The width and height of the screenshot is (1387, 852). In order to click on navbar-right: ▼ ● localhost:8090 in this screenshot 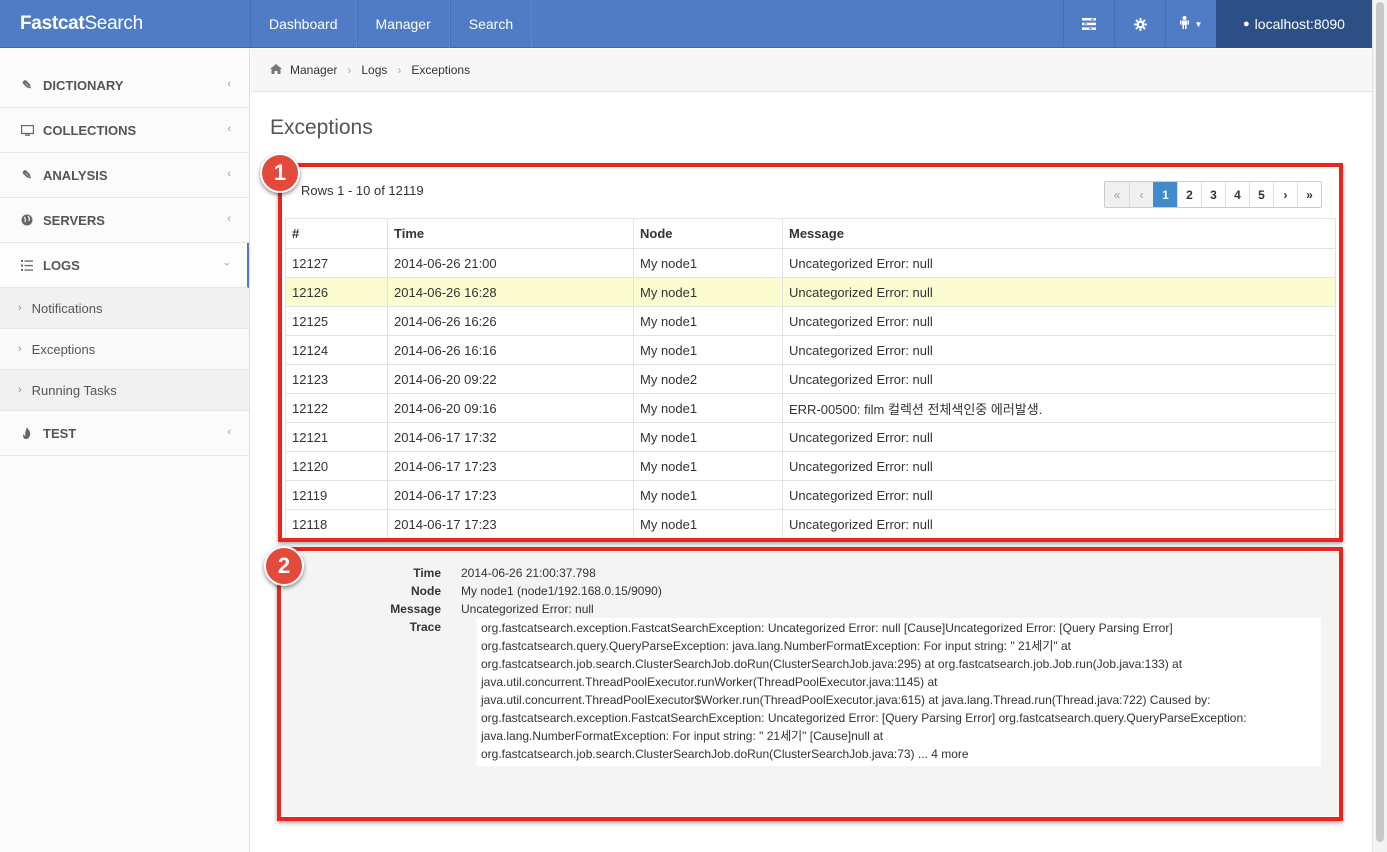, I will do `click(1217, 24)`.